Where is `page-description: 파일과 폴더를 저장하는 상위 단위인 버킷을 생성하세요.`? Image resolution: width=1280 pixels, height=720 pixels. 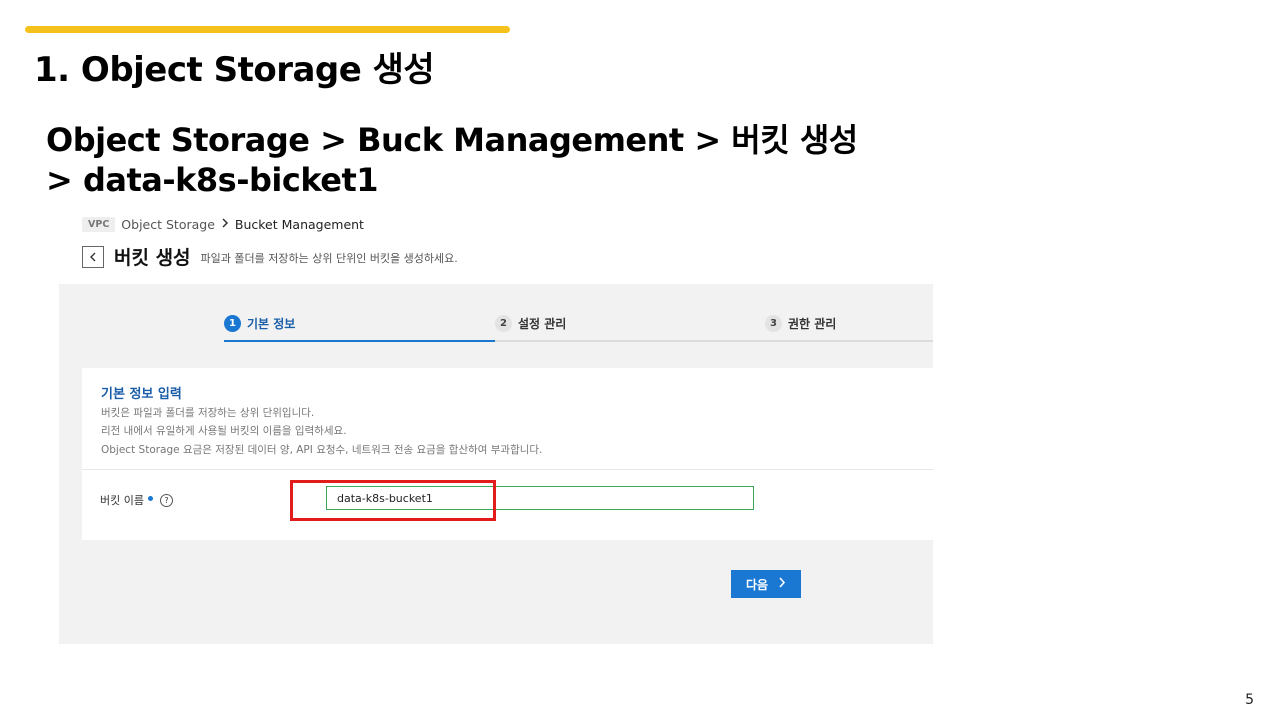 page-description: 파일과 폴더를 저장하는 상위 단위인 버킷을 생성하세요. is located at coordinates (329, 258).